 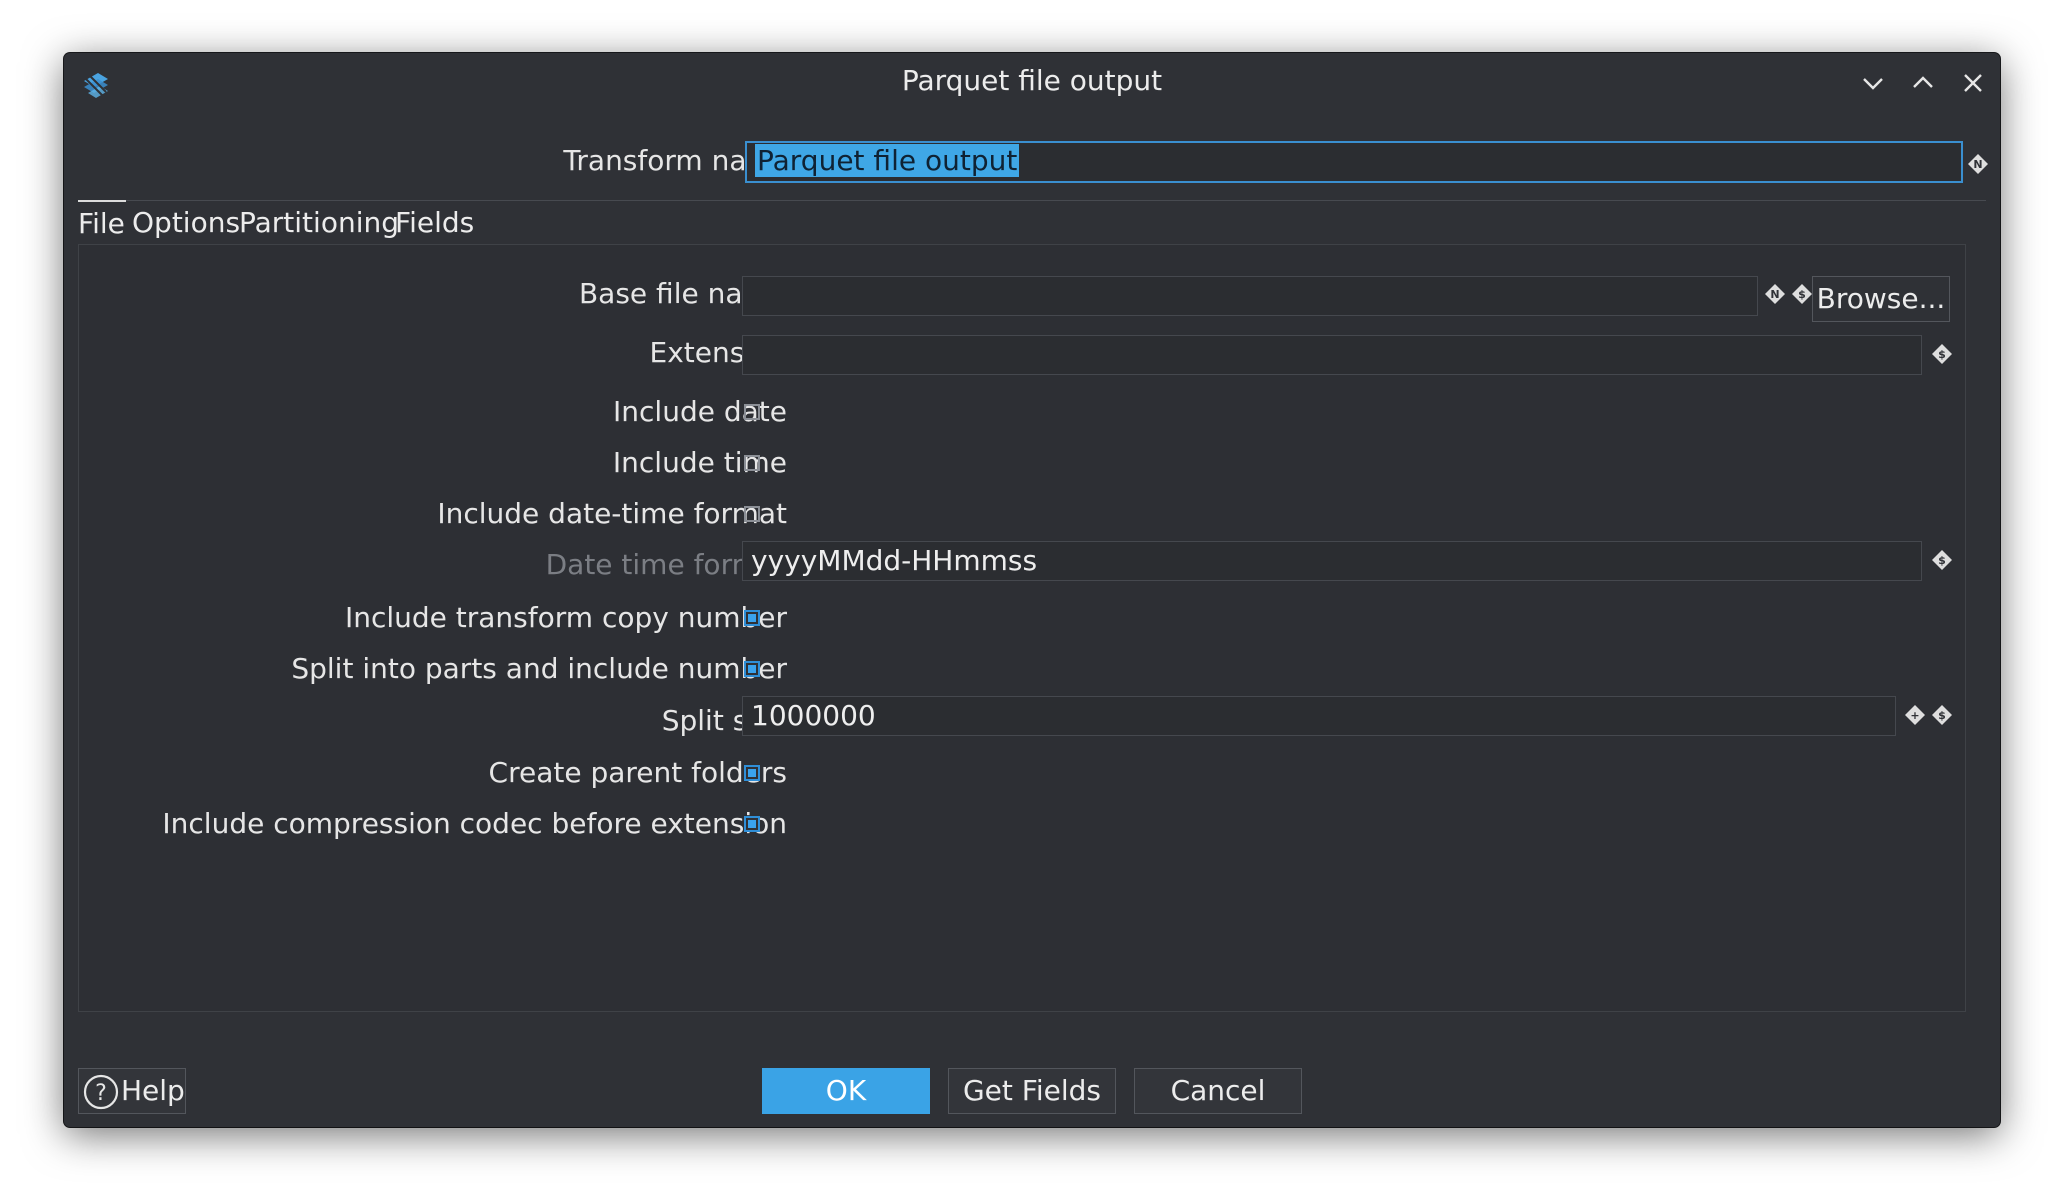 I want to click on help-button: ? Help, so click(x=132, y=1091).